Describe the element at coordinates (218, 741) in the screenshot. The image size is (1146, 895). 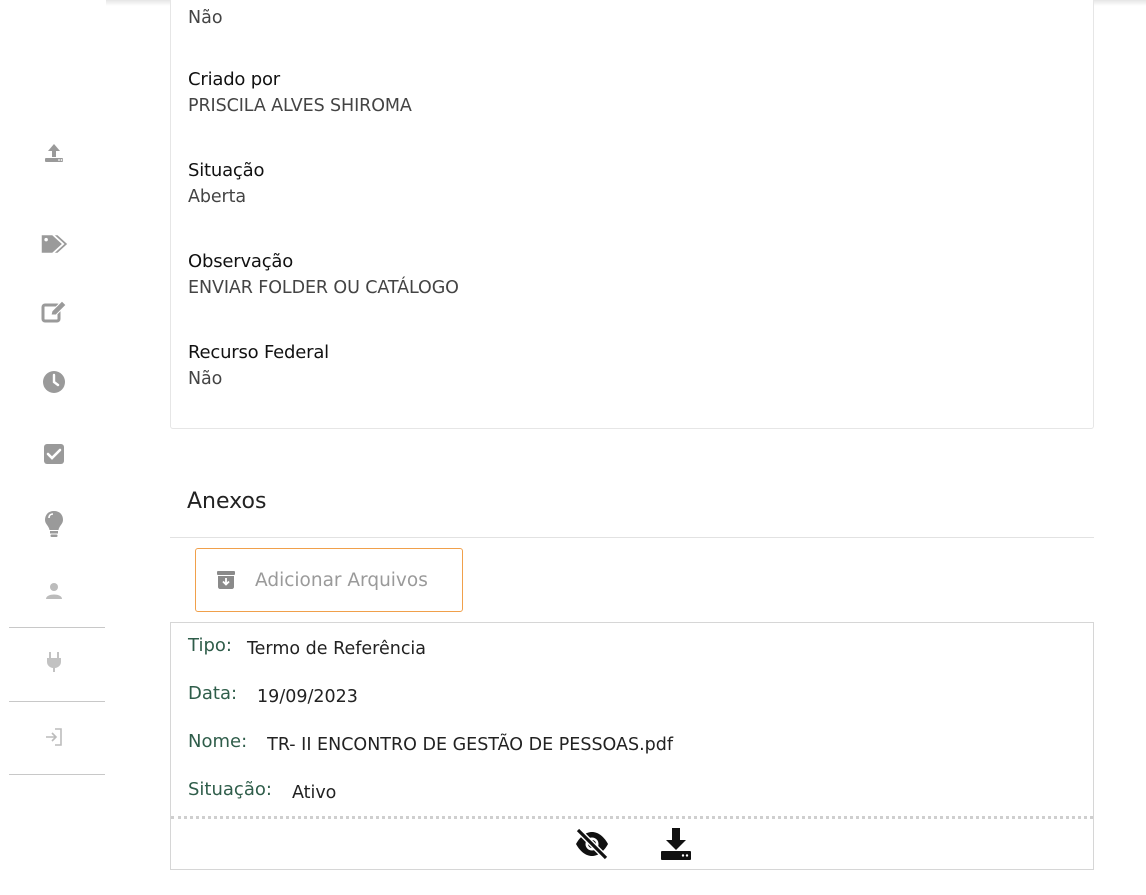
I see `attachment-key: Nome:` at that location.